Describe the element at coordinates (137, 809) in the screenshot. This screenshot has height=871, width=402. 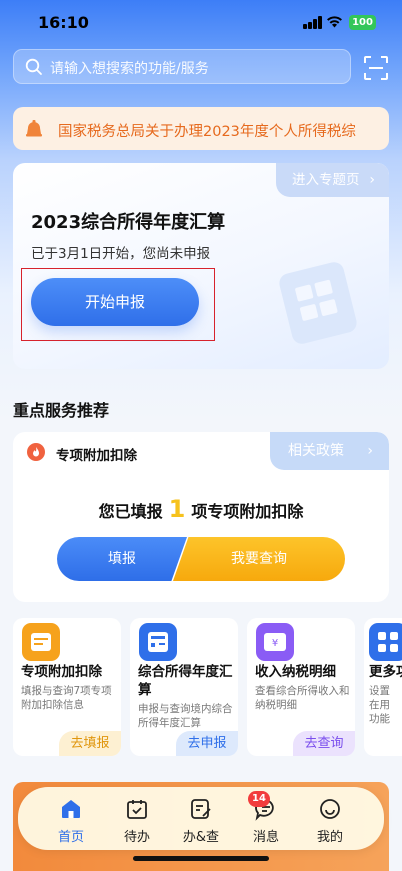
I see `calendar-check-icon` at that location.